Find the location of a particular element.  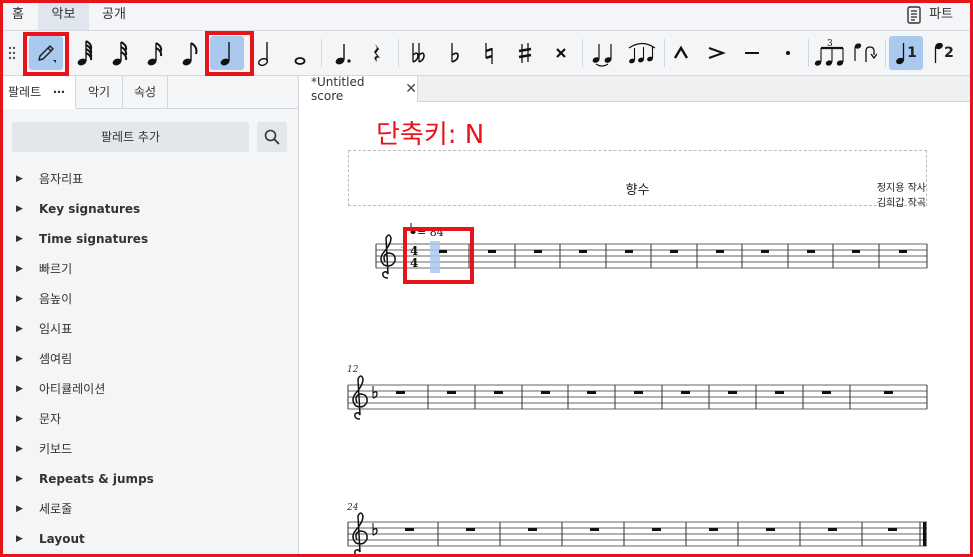

duration-eighth-button is located at coordinates (190, 53).